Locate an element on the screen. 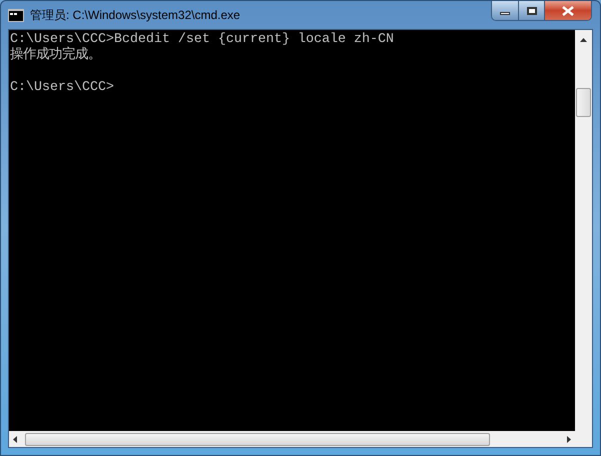 The width and height of the screenshot is (601, 456). maximize-button is located at coordinates (532, 10).